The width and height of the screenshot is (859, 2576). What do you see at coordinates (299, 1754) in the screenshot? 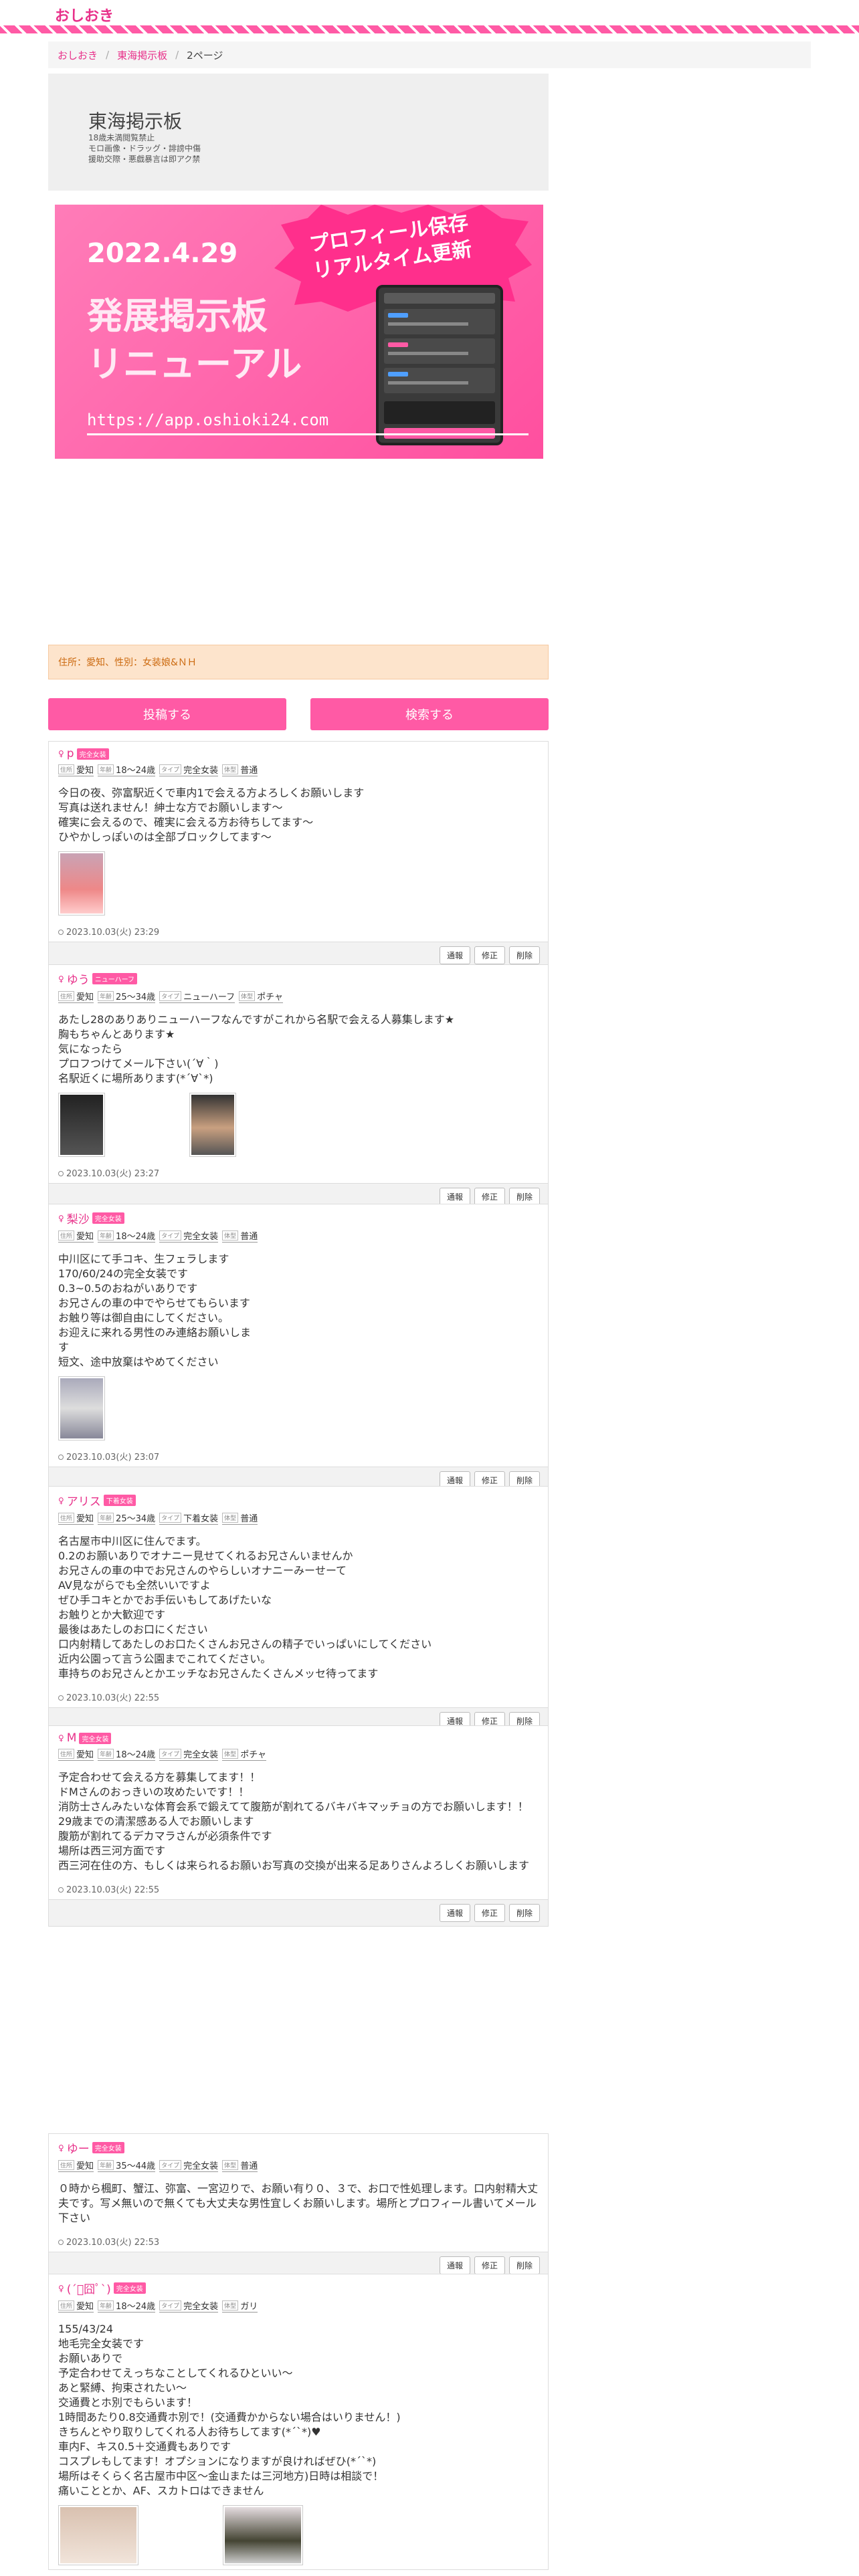
I see `post-attributes: 住所 愛知 年齢 18〜24歳 タイプ 完全女装 体型 ポチャ` at bounding box center [299, 1754].